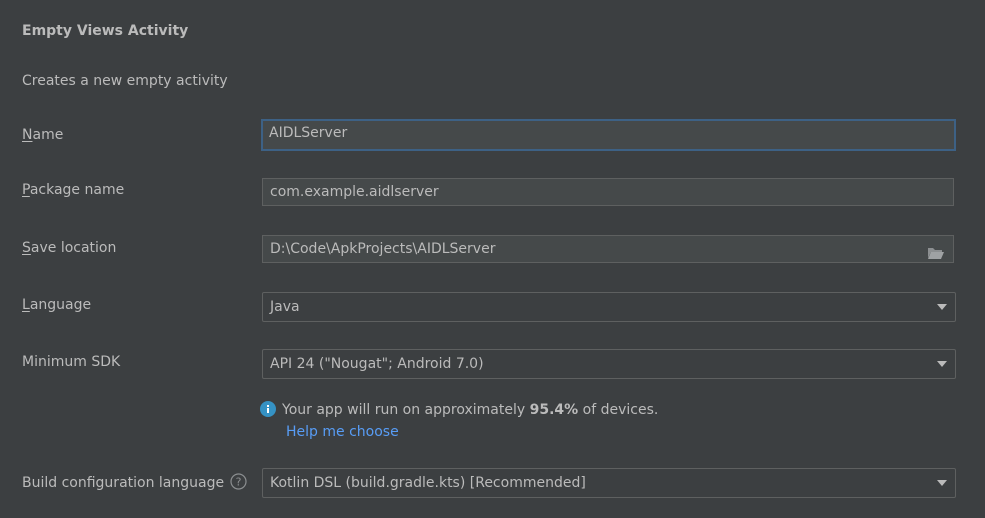 This screenshot has height=518, width=985. Describe the element at coordinates (618, 410) in the screenshot. I see `info-suffix: of devices.` at that location.